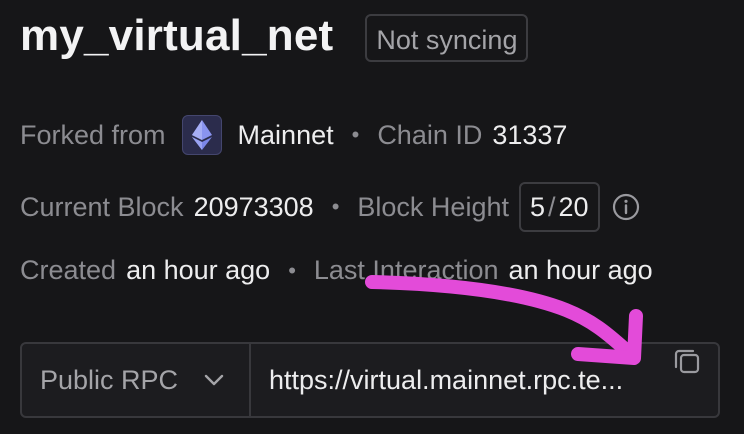  Describe the element at coordinates (552, 206) in the screenshot. I see `block-height-slash: /` at that location.